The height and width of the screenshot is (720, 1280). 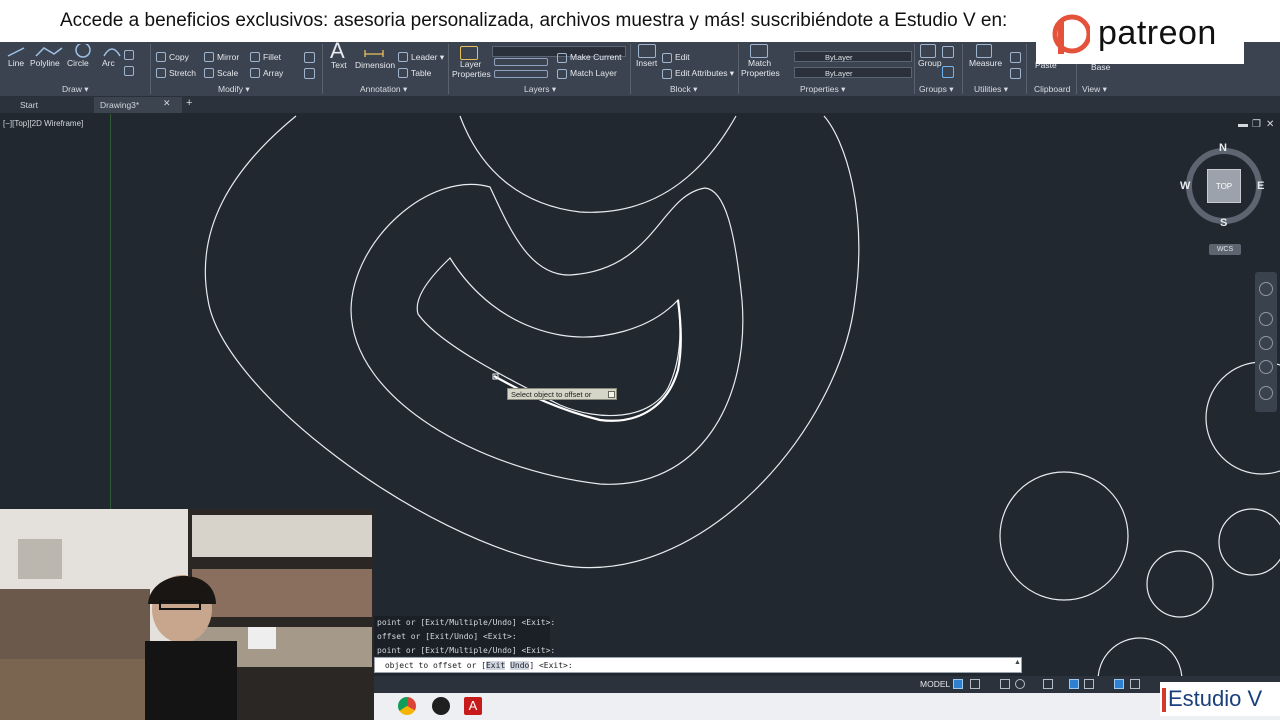 I want to click on dimension-button: Dimension, so click(x=375, y=65).